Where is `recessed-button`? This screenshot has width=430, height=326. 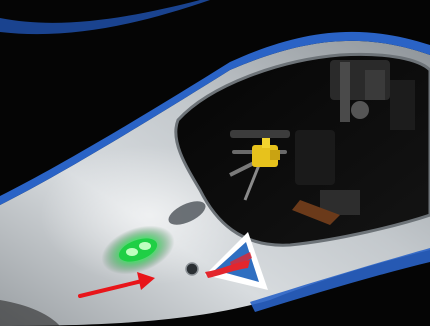
recessed-button is located at coordinates (192, 269).